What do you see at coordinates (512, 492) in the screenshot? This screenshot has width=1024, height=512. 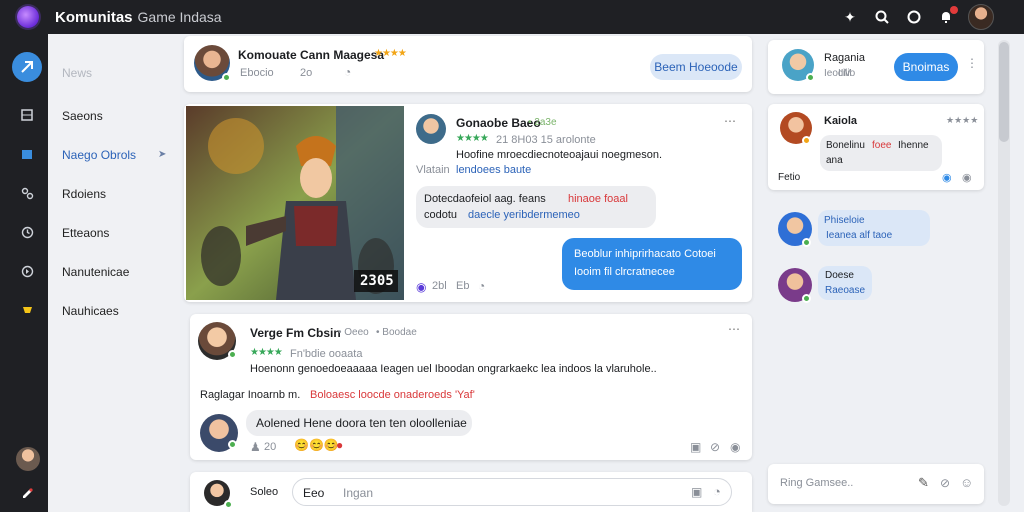 I see `compose-input: Eeo Ingan ▣ ◔` at bounding box center [512, 492].